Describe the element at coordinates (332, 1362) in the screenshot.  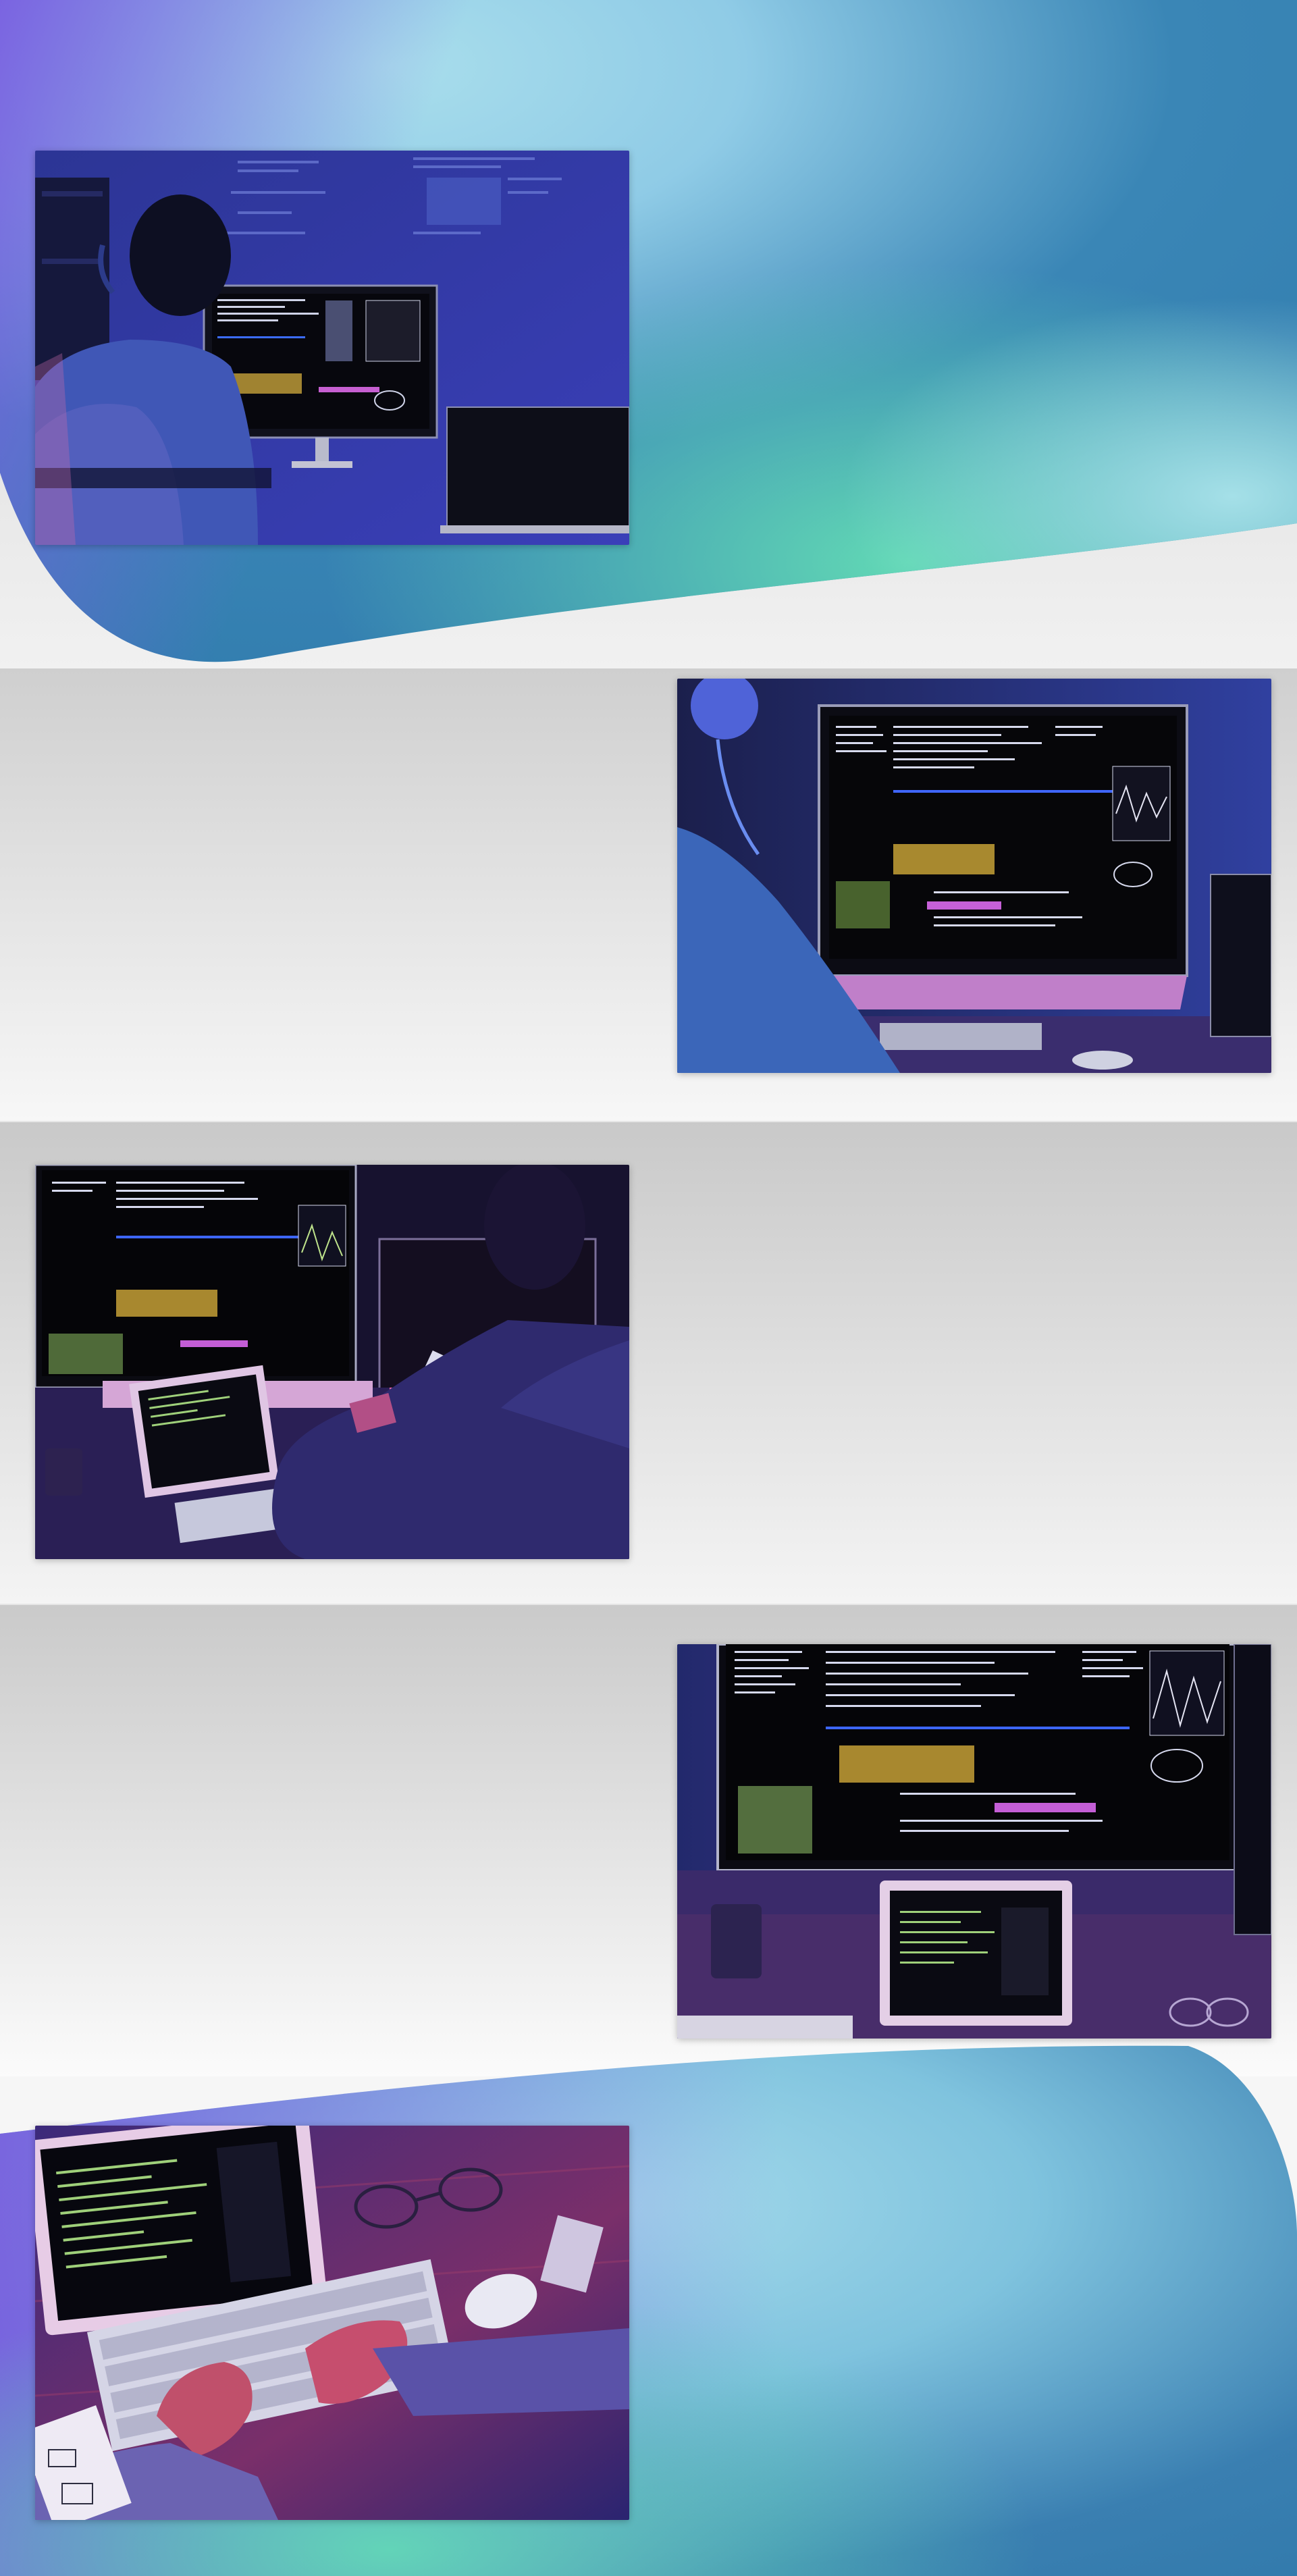
I see `developer-with-phone-photo` at that location.